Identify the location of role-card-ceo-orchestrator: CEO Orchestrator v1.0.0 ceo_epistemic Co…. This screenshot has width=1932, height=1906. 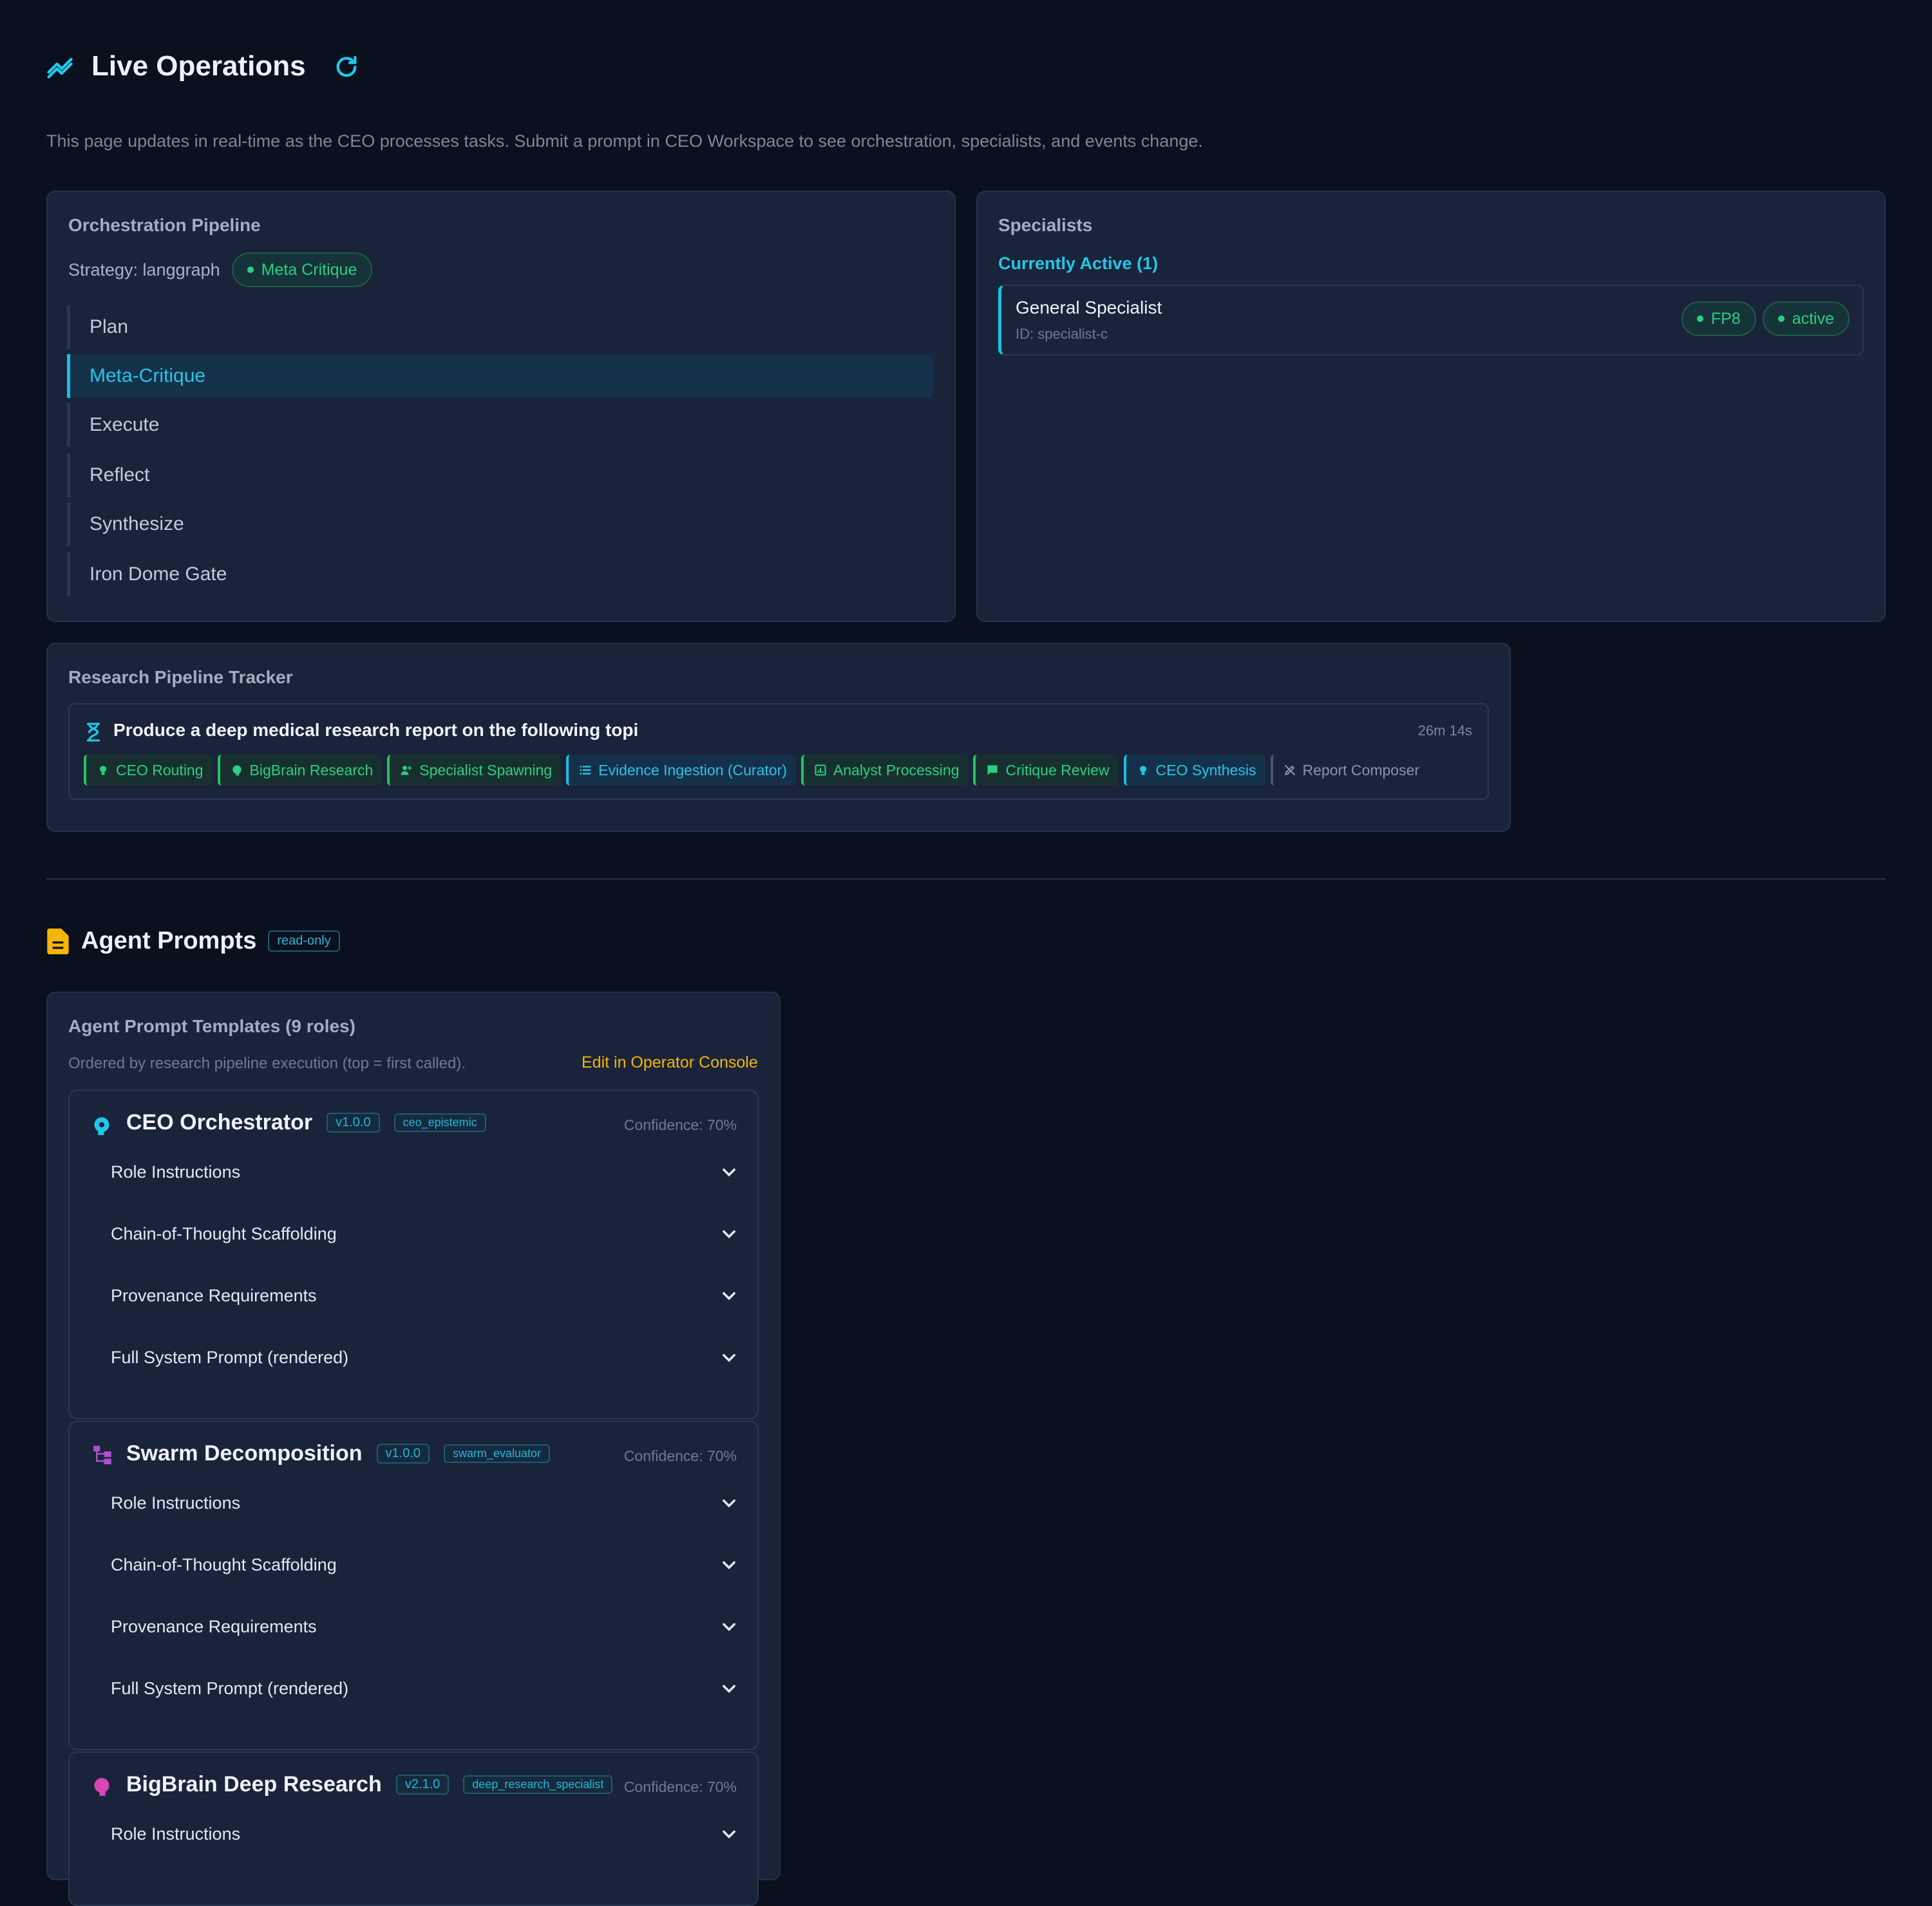
(414, 1254).